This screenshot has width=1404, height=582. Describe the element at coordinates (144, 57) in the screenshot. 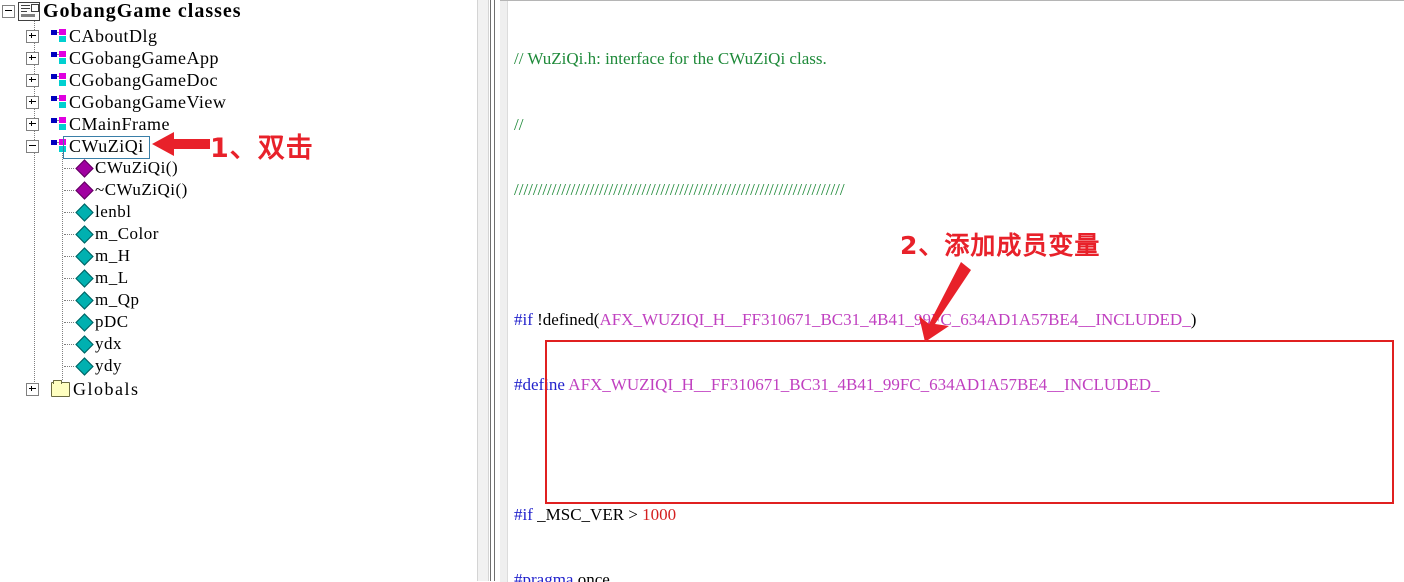

I see `tree-node-label: CGobangGameApp` at that location.